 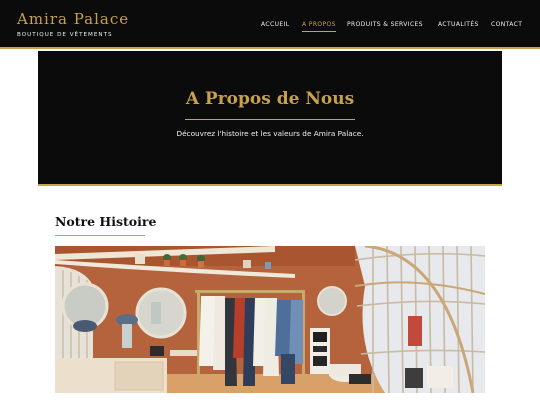 I want to click on nav-item-a-propos: A PROPOS, so click(x=319, y=26).